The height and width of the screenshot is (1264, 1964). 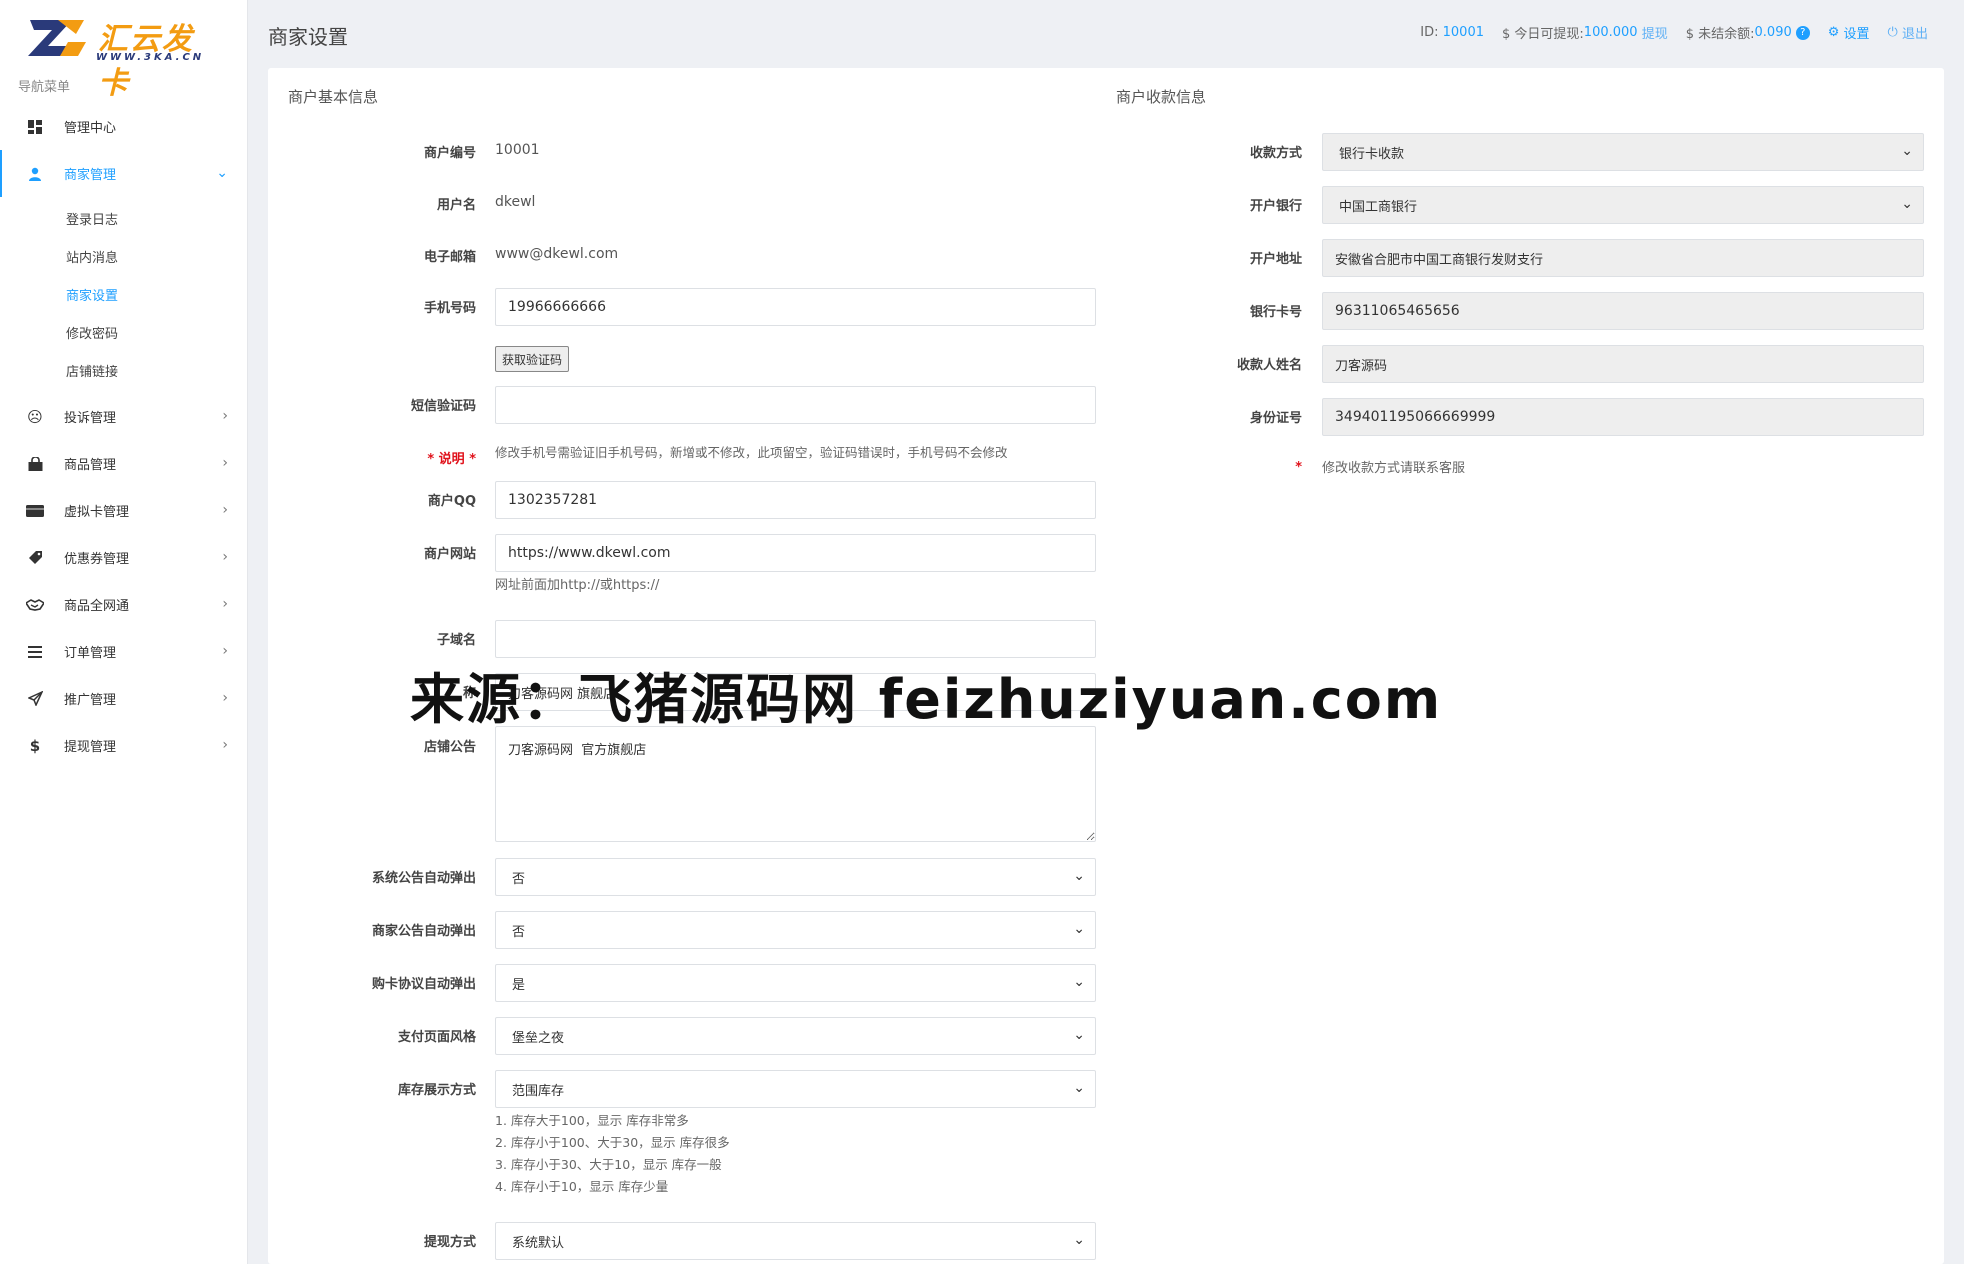 I want to click on user-icon, so click(x=35, y=174).